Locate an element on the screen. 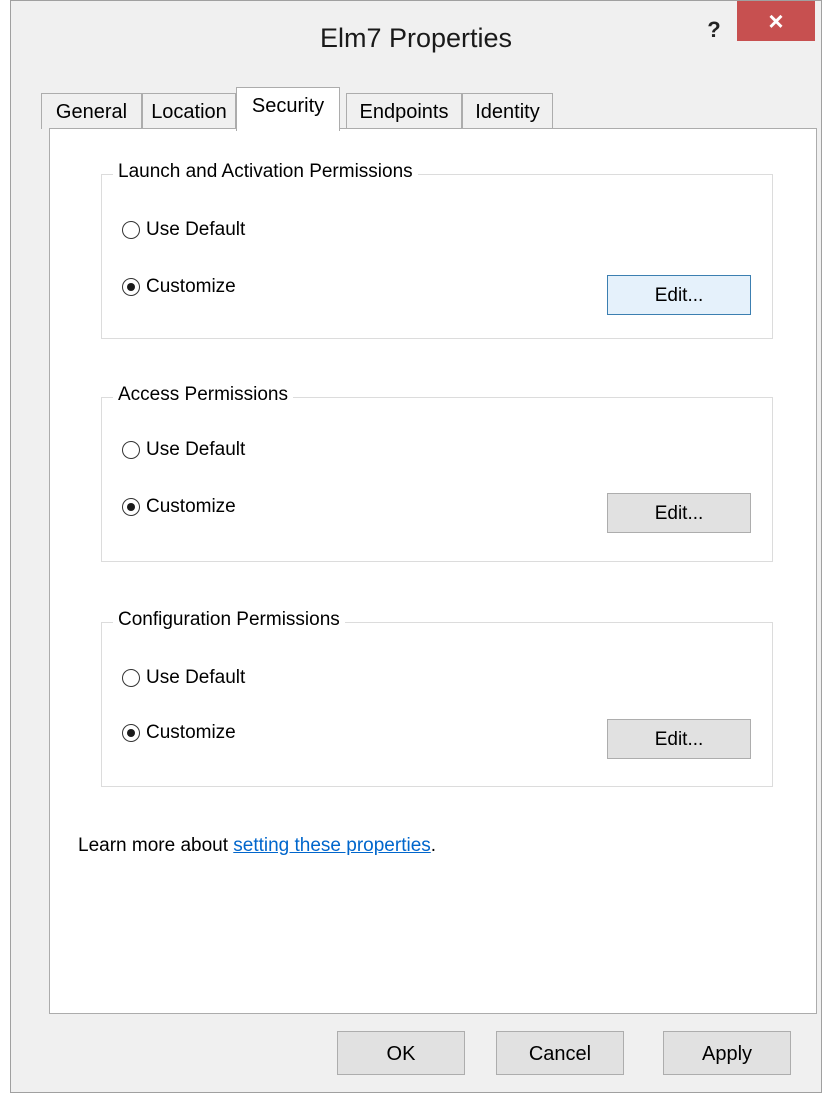  learn-more-suffix: . is located at coordinates (433, 845).